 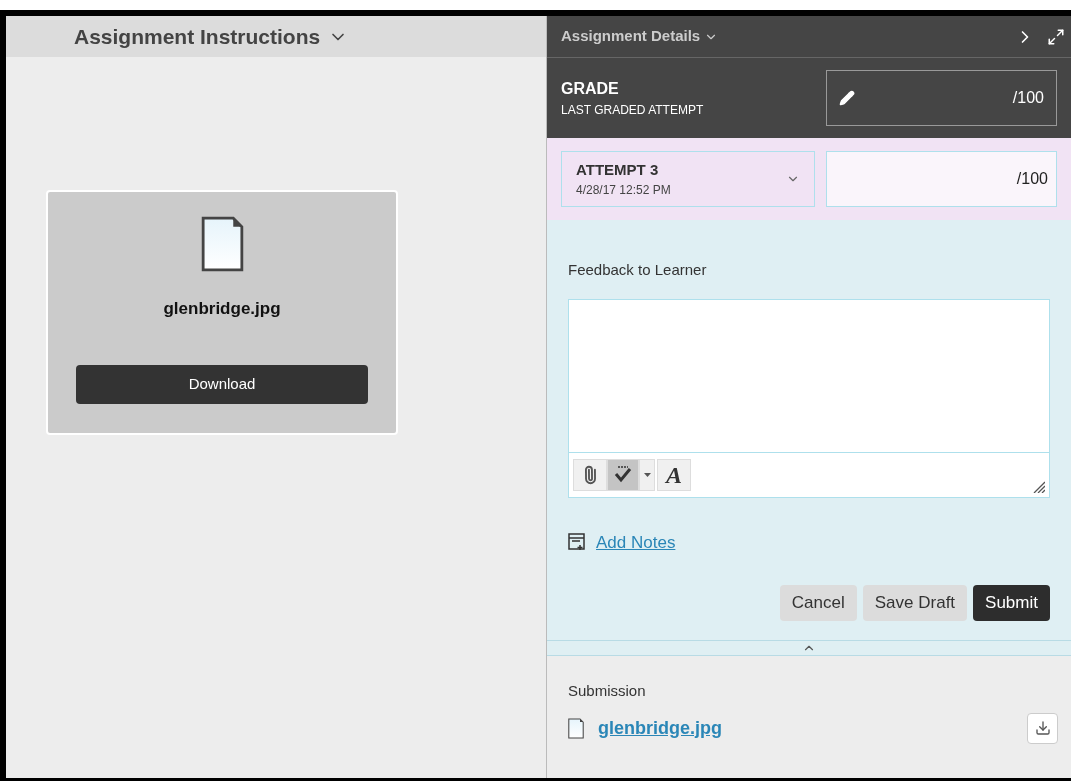 What do you see at coordinates (577, 542) in the screenshot?
I see `add-note-icon` at bounding box center [577, 542].